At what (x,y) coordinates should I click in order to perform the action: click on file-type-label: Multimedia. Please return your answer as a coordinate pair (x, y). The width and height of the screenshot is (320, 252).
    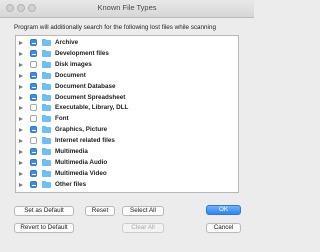
    Looking at the image, I should click on (71, 151).